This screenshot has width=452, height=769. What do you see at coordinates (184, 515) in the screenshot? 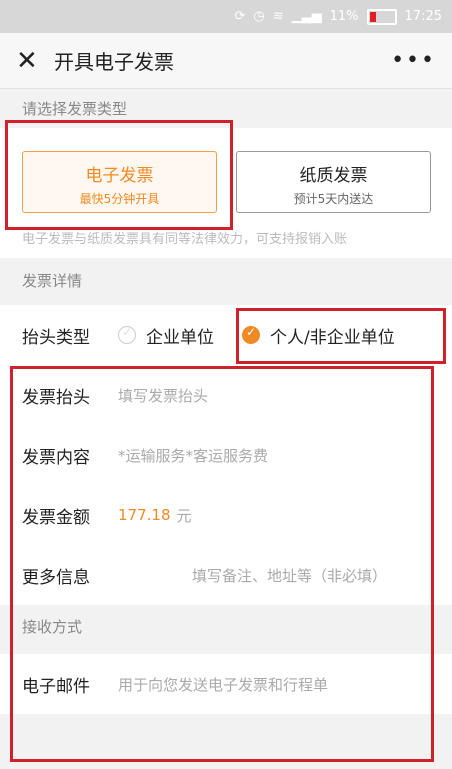
I see `invoice-amount-unit: 元` at bounding box center [184, 515].